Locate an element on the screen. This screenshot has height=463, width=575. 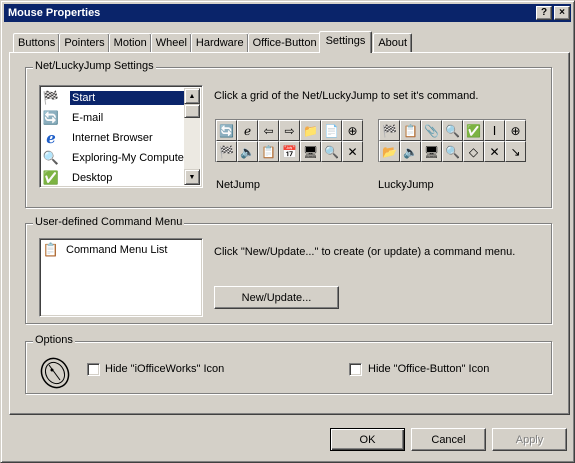
scroll-up-icon: ▲ is located at coordinates (192, 96).